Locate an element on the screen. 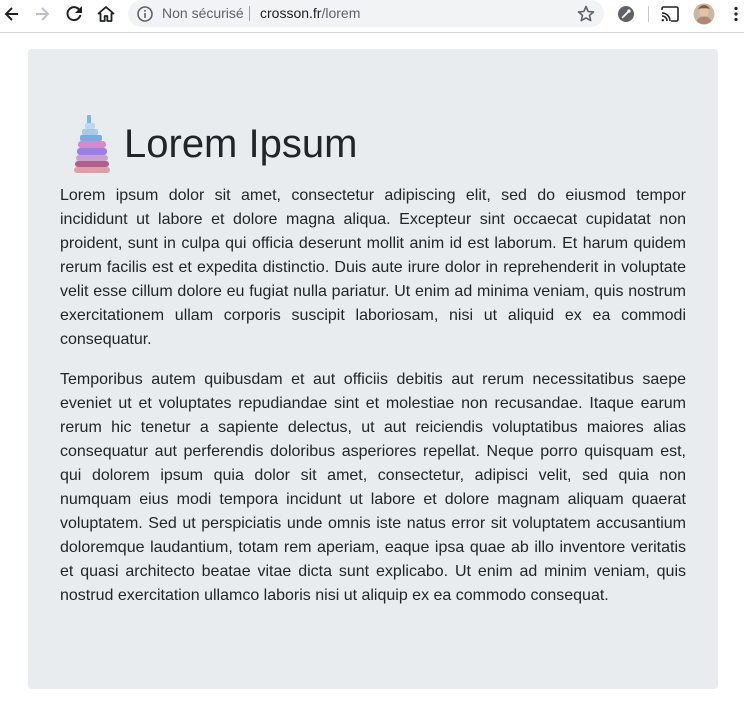  url-text: crosson.fr/lorem is located at coordinates (310, 13).